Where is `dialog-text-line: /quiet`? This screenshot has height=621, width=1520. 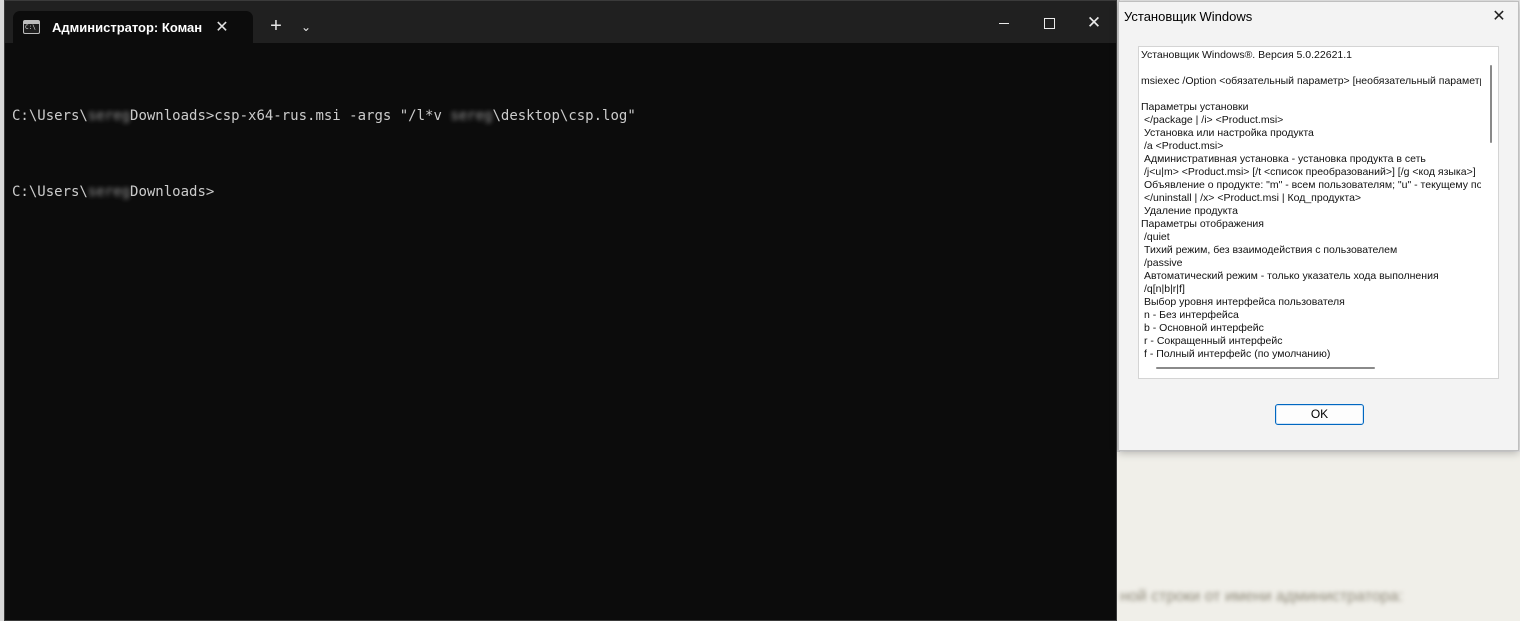
dialog-text-line: /quiet is located at coordinates (1157, 237).